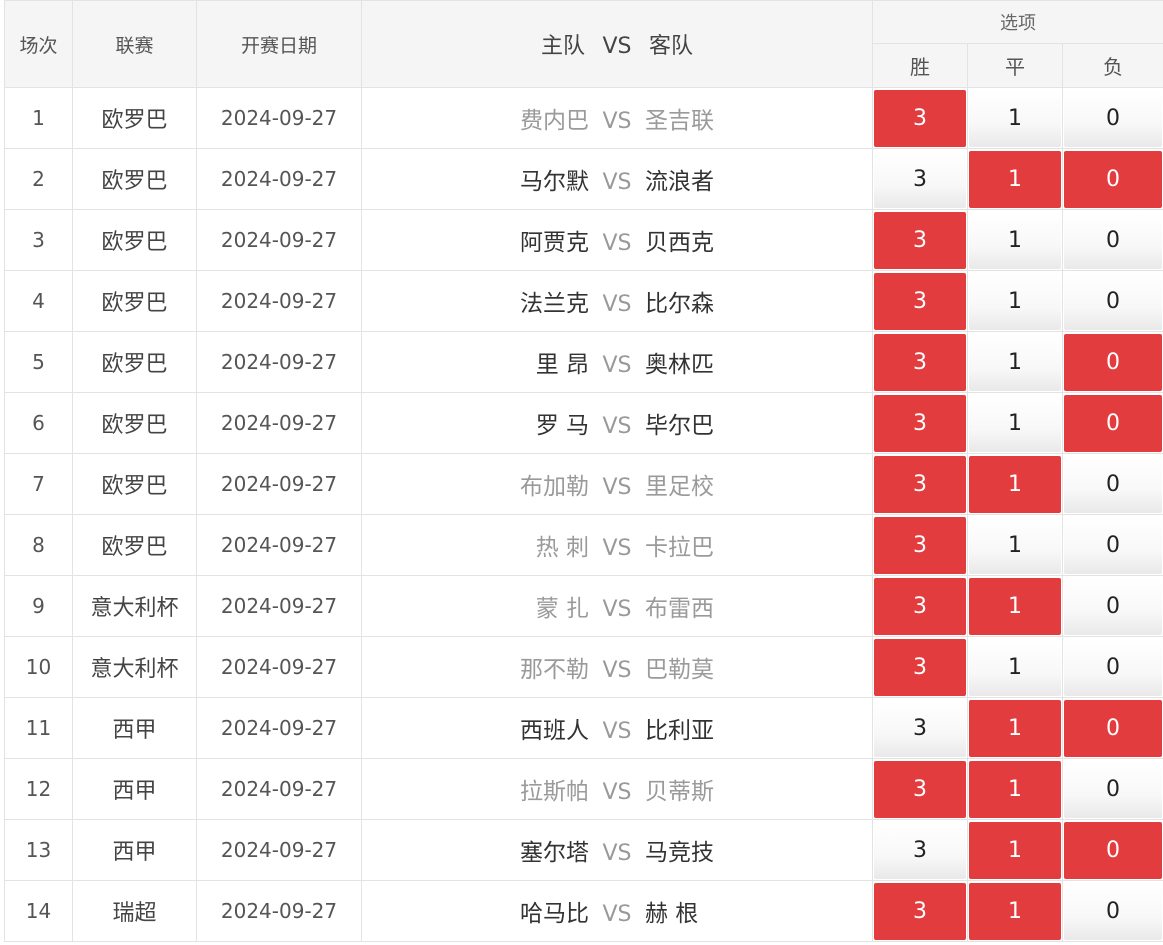 This screenshot has width=1163, height=945. I want to click on matchup: 蒙 扎 VS 布雷西, so click(617, 606).